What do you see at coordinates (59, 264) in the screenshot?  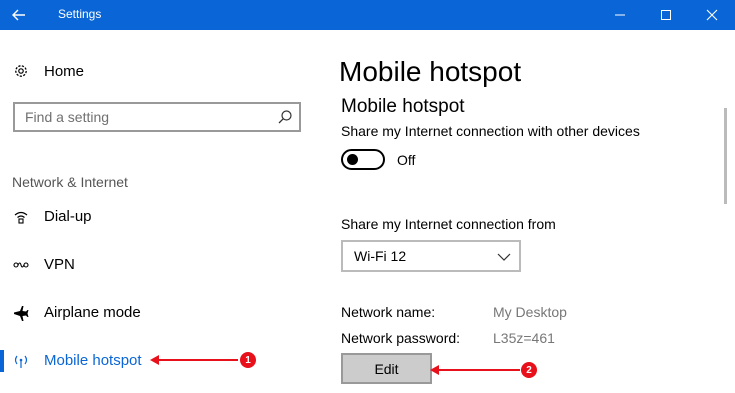 I see `sidebar-item-label: VPN` at bounding box center [59, 264].